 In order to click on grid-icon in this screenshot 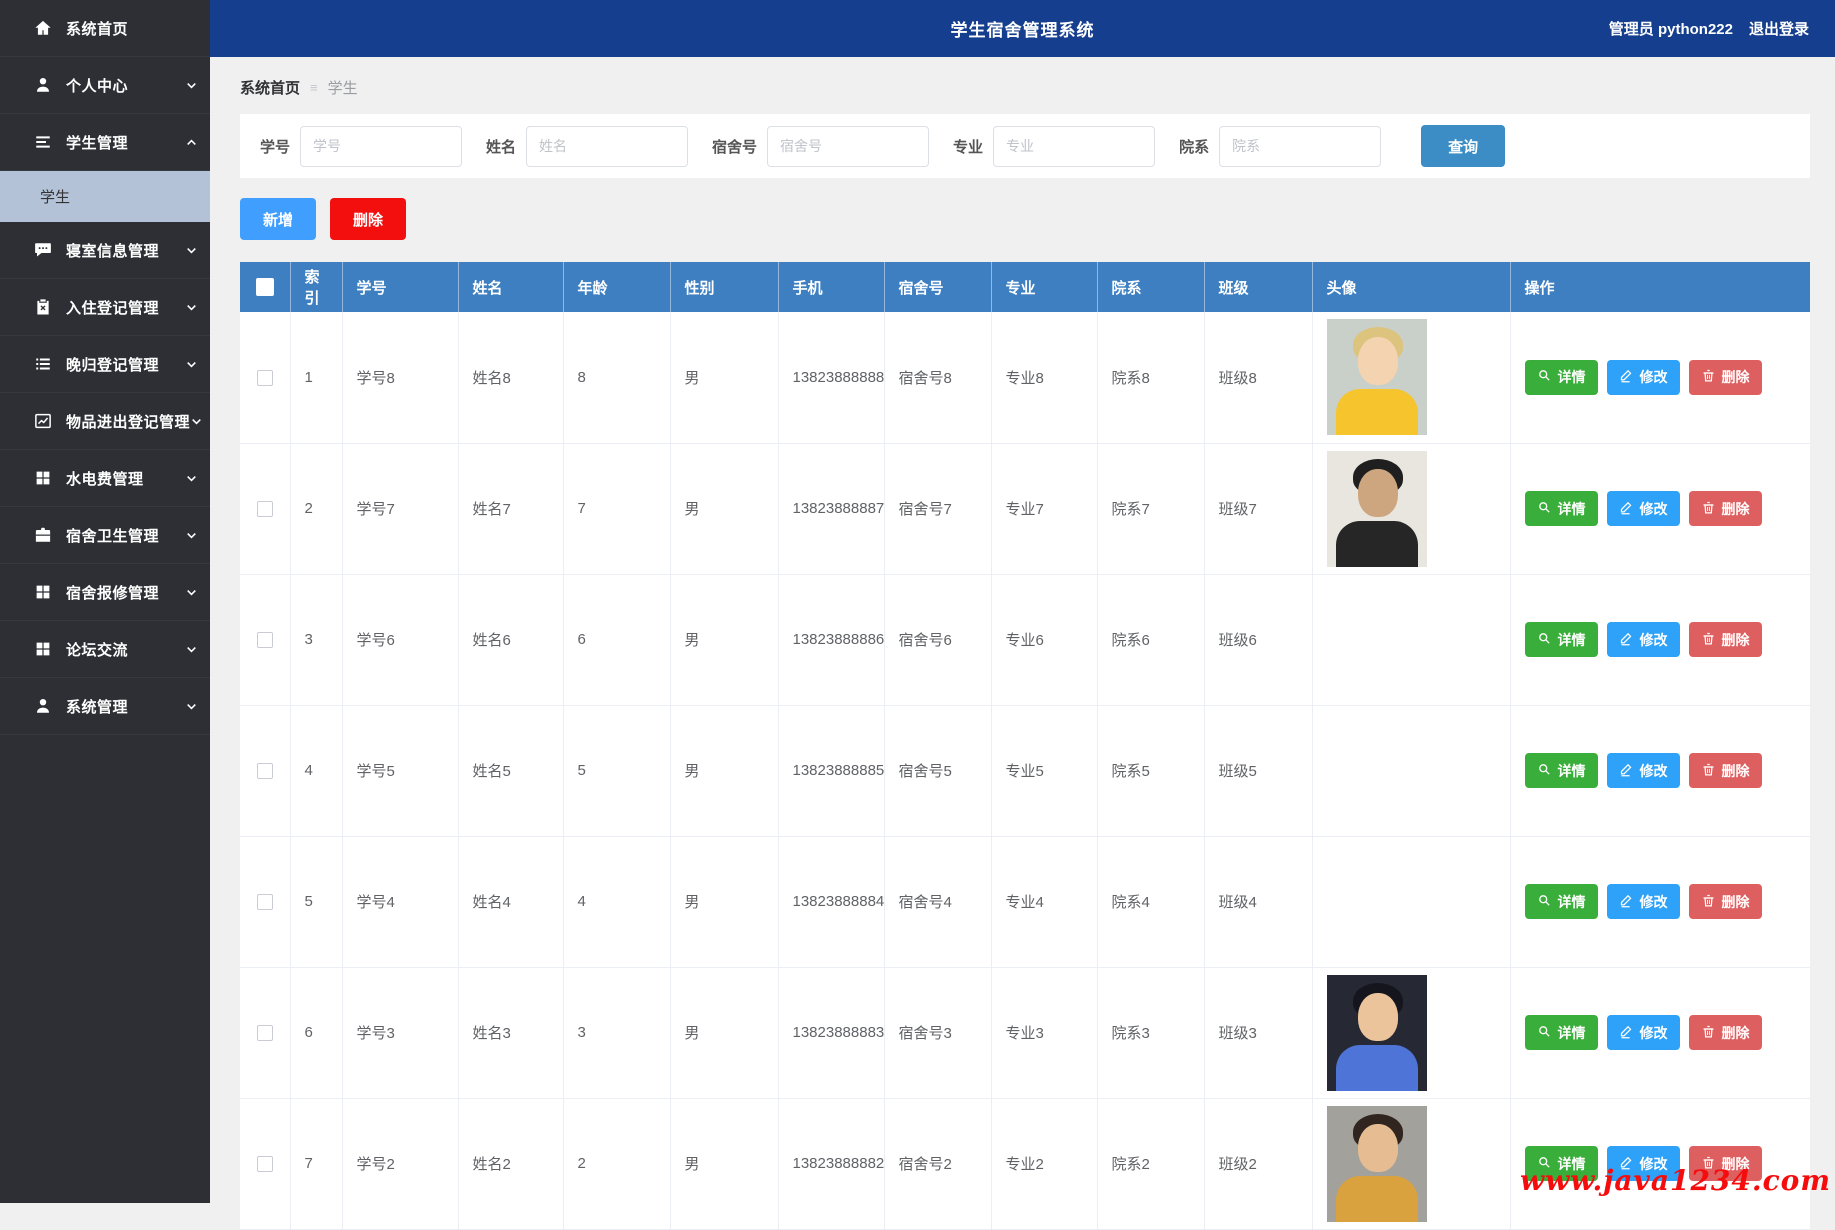, I will do `click(43, 592)`.